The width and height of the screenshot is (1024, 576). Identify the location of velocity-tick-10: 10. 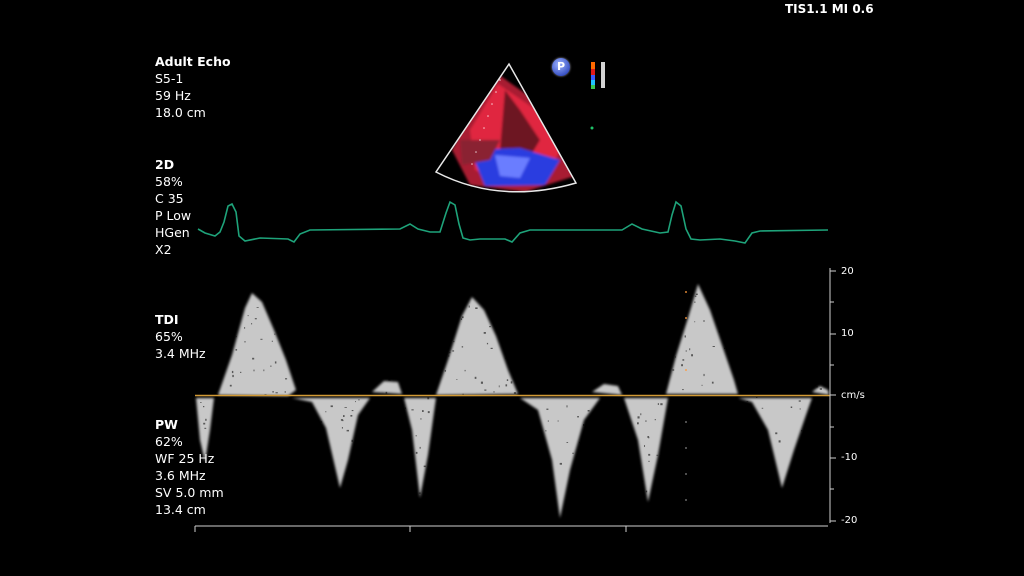
(847, 333).